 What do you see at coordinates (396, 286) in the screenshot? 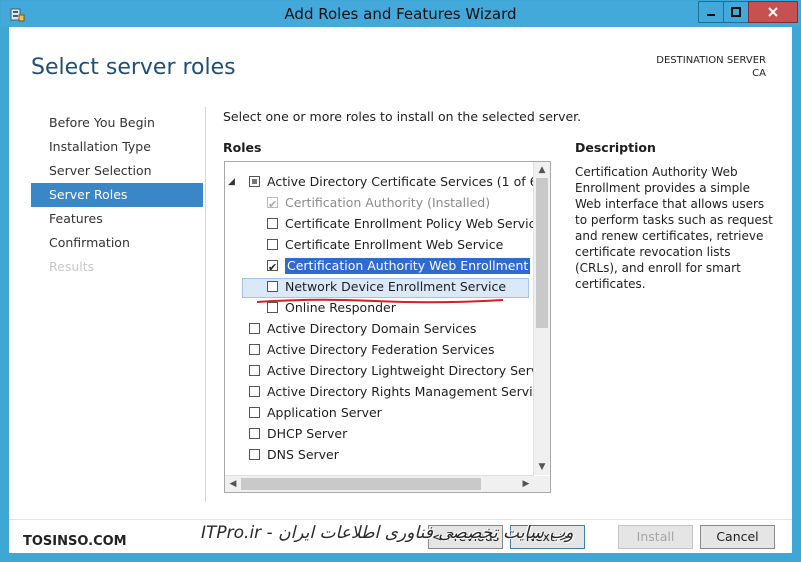
I see `role-label: Network Device Enrollment Service` at bounding box center [396, 286].